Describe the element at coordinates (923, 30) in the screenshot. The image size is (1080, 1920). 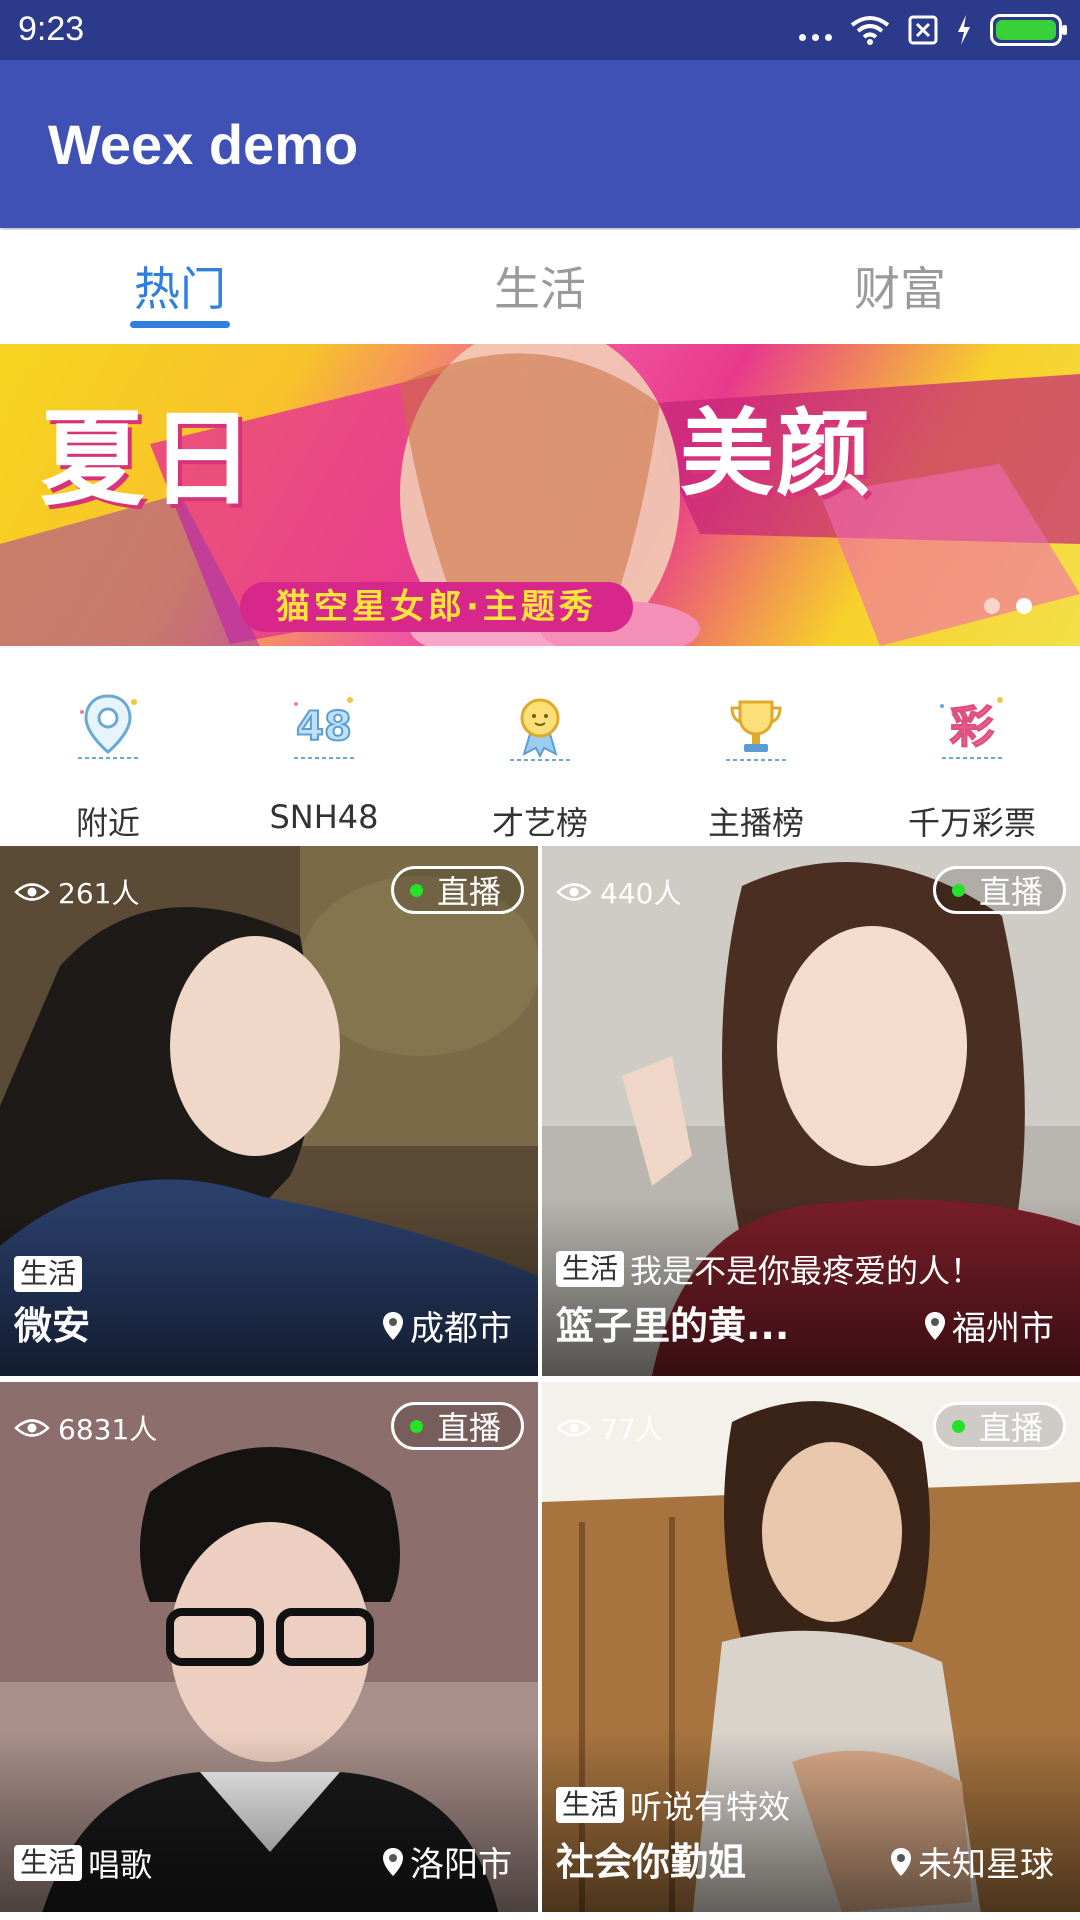
I see `no-sim-icon` at that location.